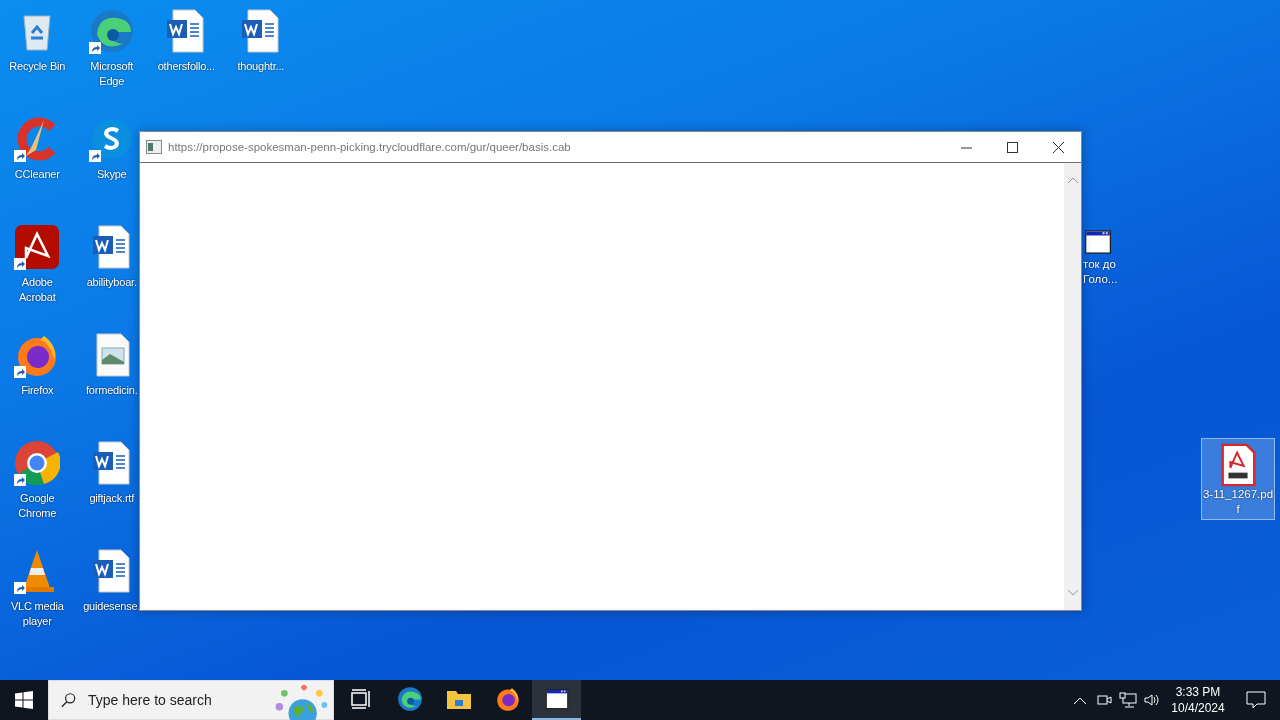 Image resolution: width=1280 pixels, height=720 pixels. What do you see at coordinates (37, 290) in the screenshot?
I see `icon-label: Adobe Acrobat` at bounding box center [37, 290].